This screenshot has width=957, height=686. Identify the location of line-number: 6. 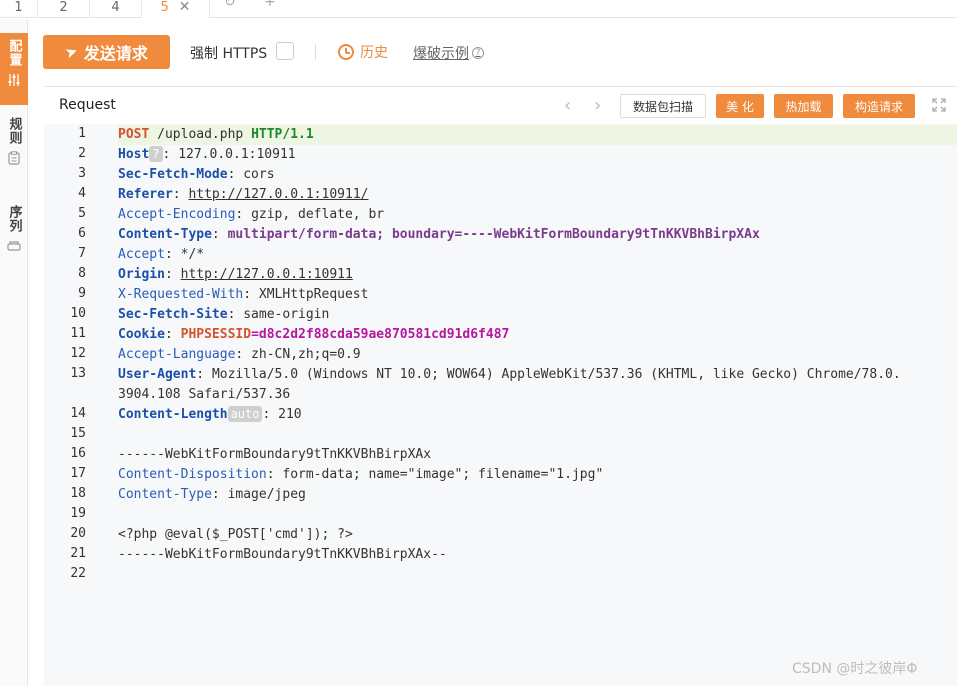
(82, 233).